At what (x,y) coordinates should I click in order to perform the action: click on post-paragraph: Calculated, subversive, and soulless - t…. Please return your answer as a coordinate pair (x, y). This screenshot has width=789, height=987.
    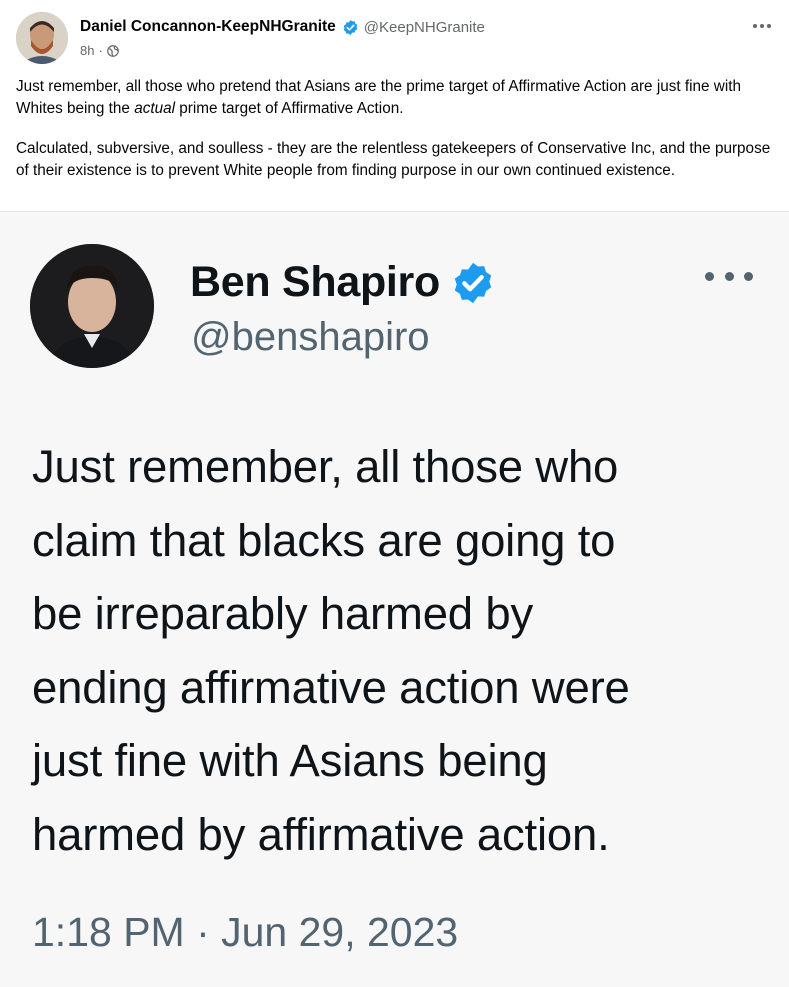
    Looking at the image, I should click on (393, 160).